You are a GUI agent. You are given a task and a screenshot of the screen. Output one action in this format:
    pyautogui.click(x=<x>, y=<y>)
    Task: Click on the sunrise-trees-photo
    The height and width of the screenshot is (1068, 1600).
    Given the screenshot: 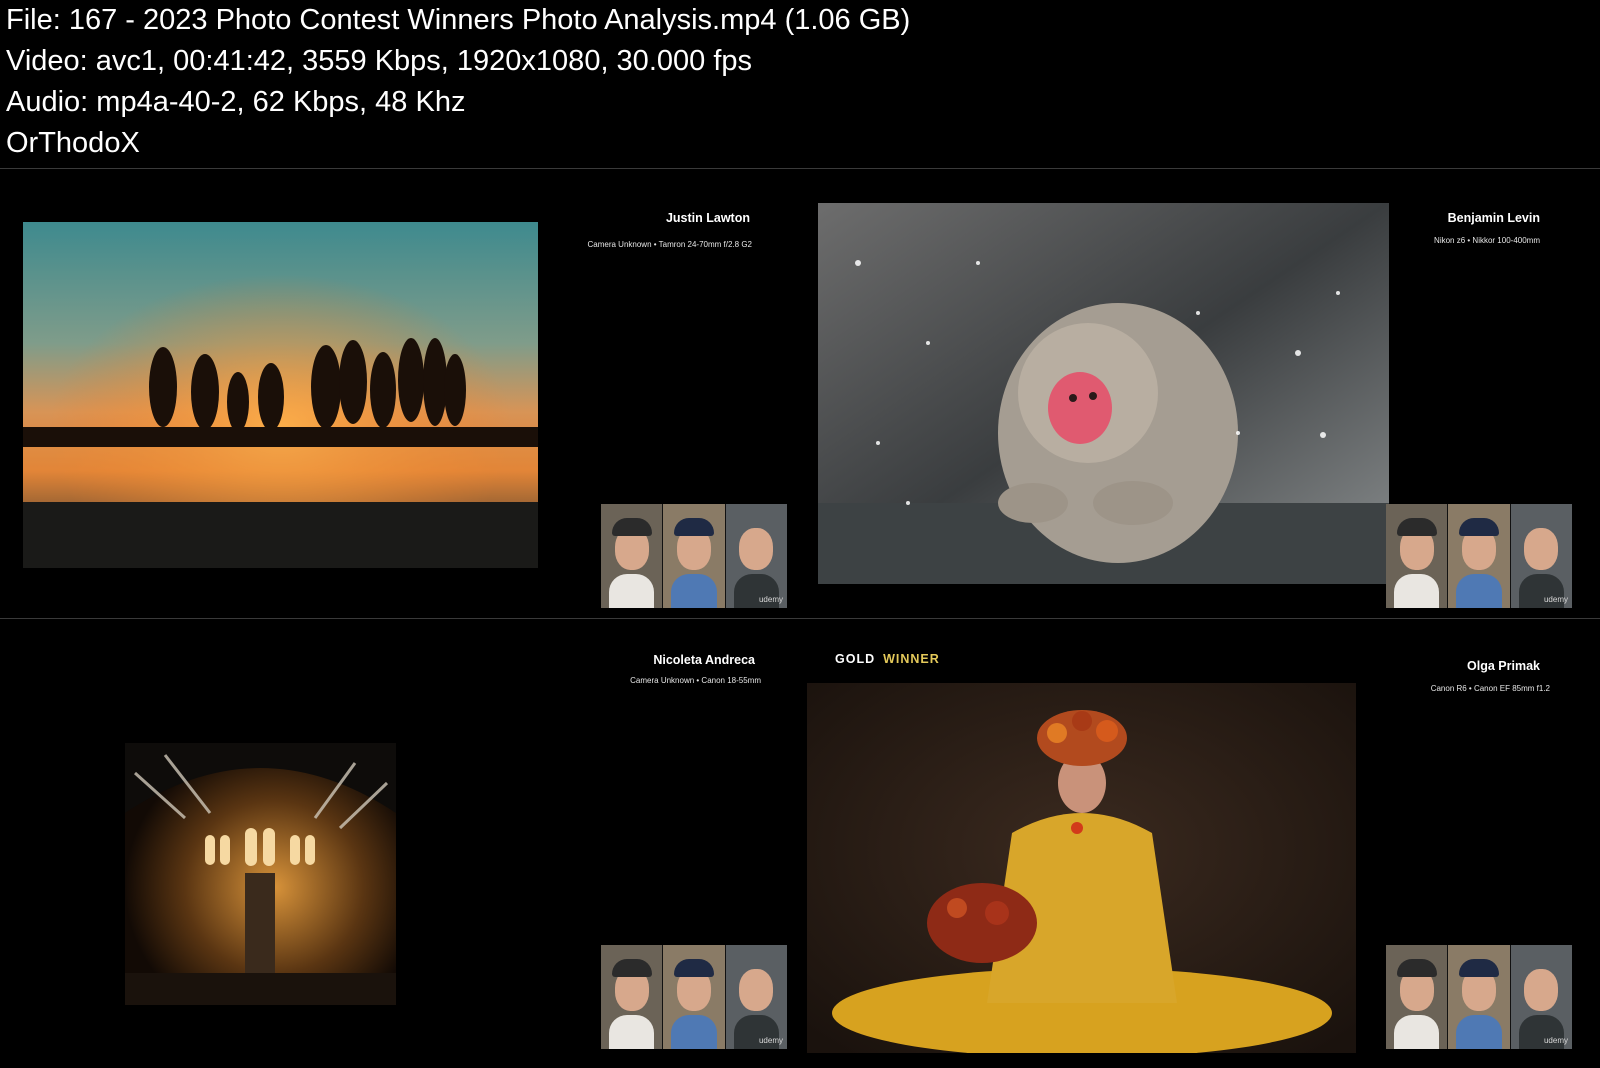 What is the action you would take?
    pyautogui.click(x=280, y=395)
    